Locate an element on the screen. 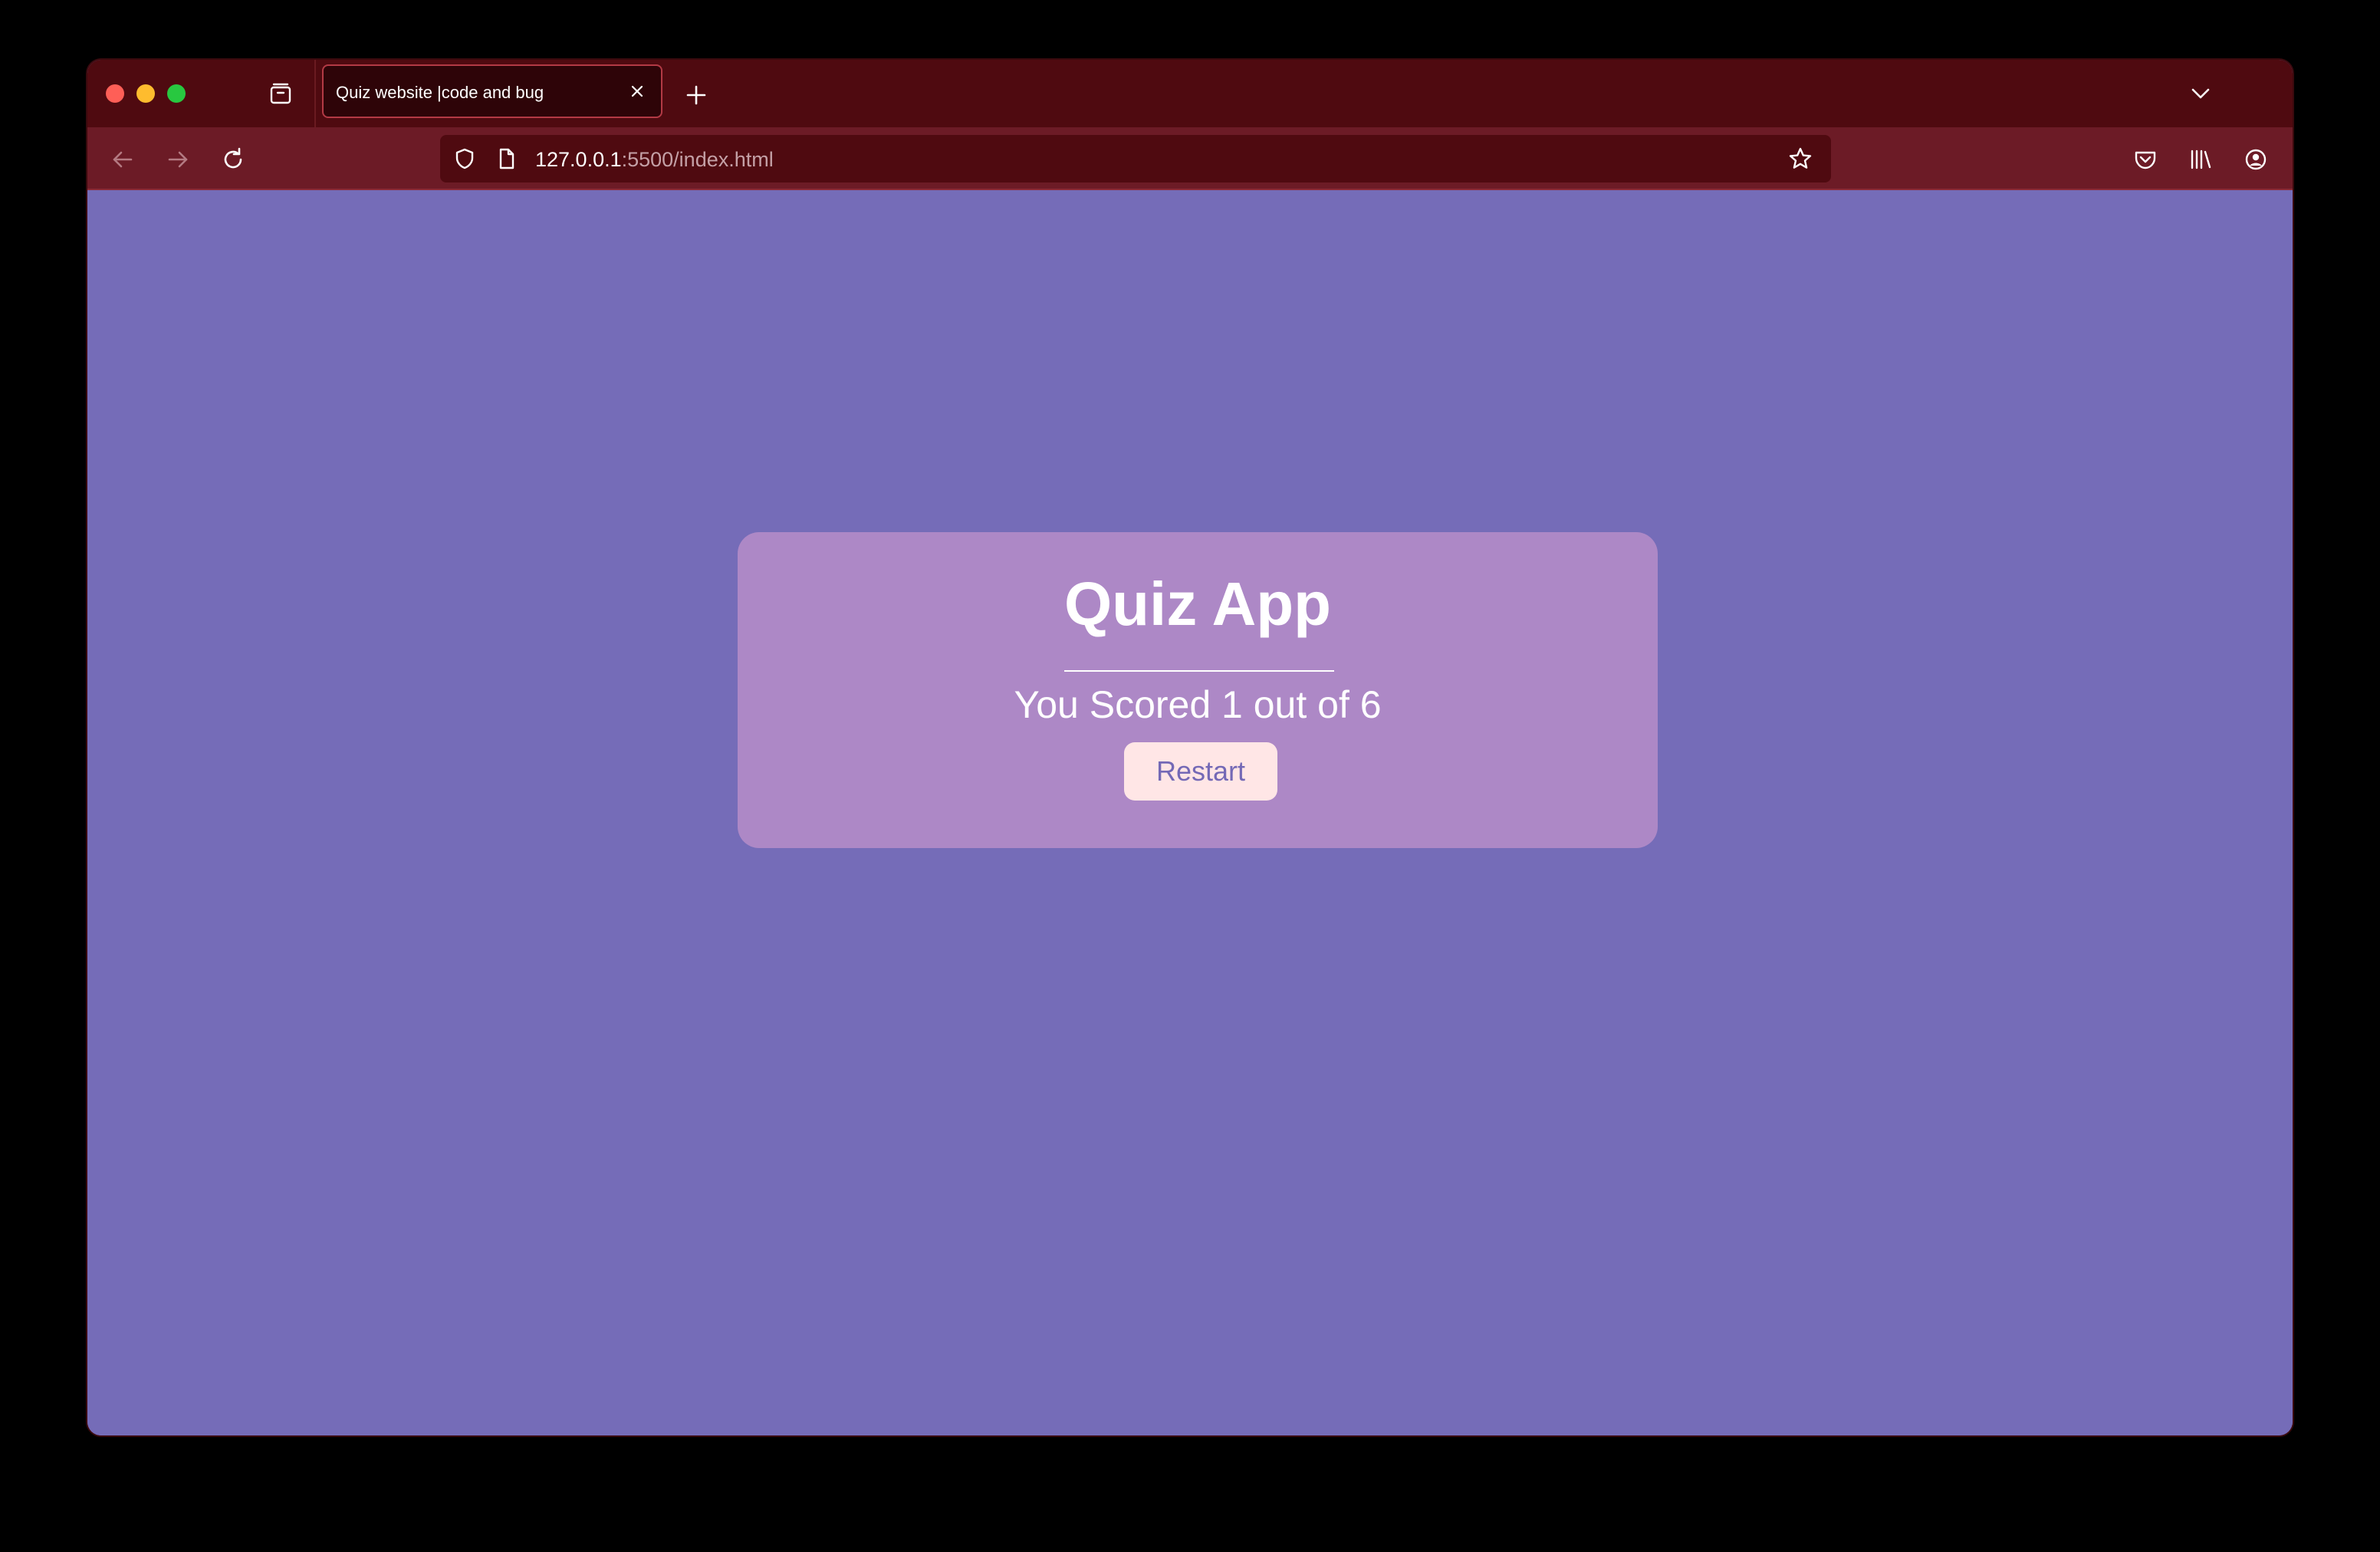 The height and width of the screenshot is (1552, 2380). title-divider is located at coordinates (1199, 671).